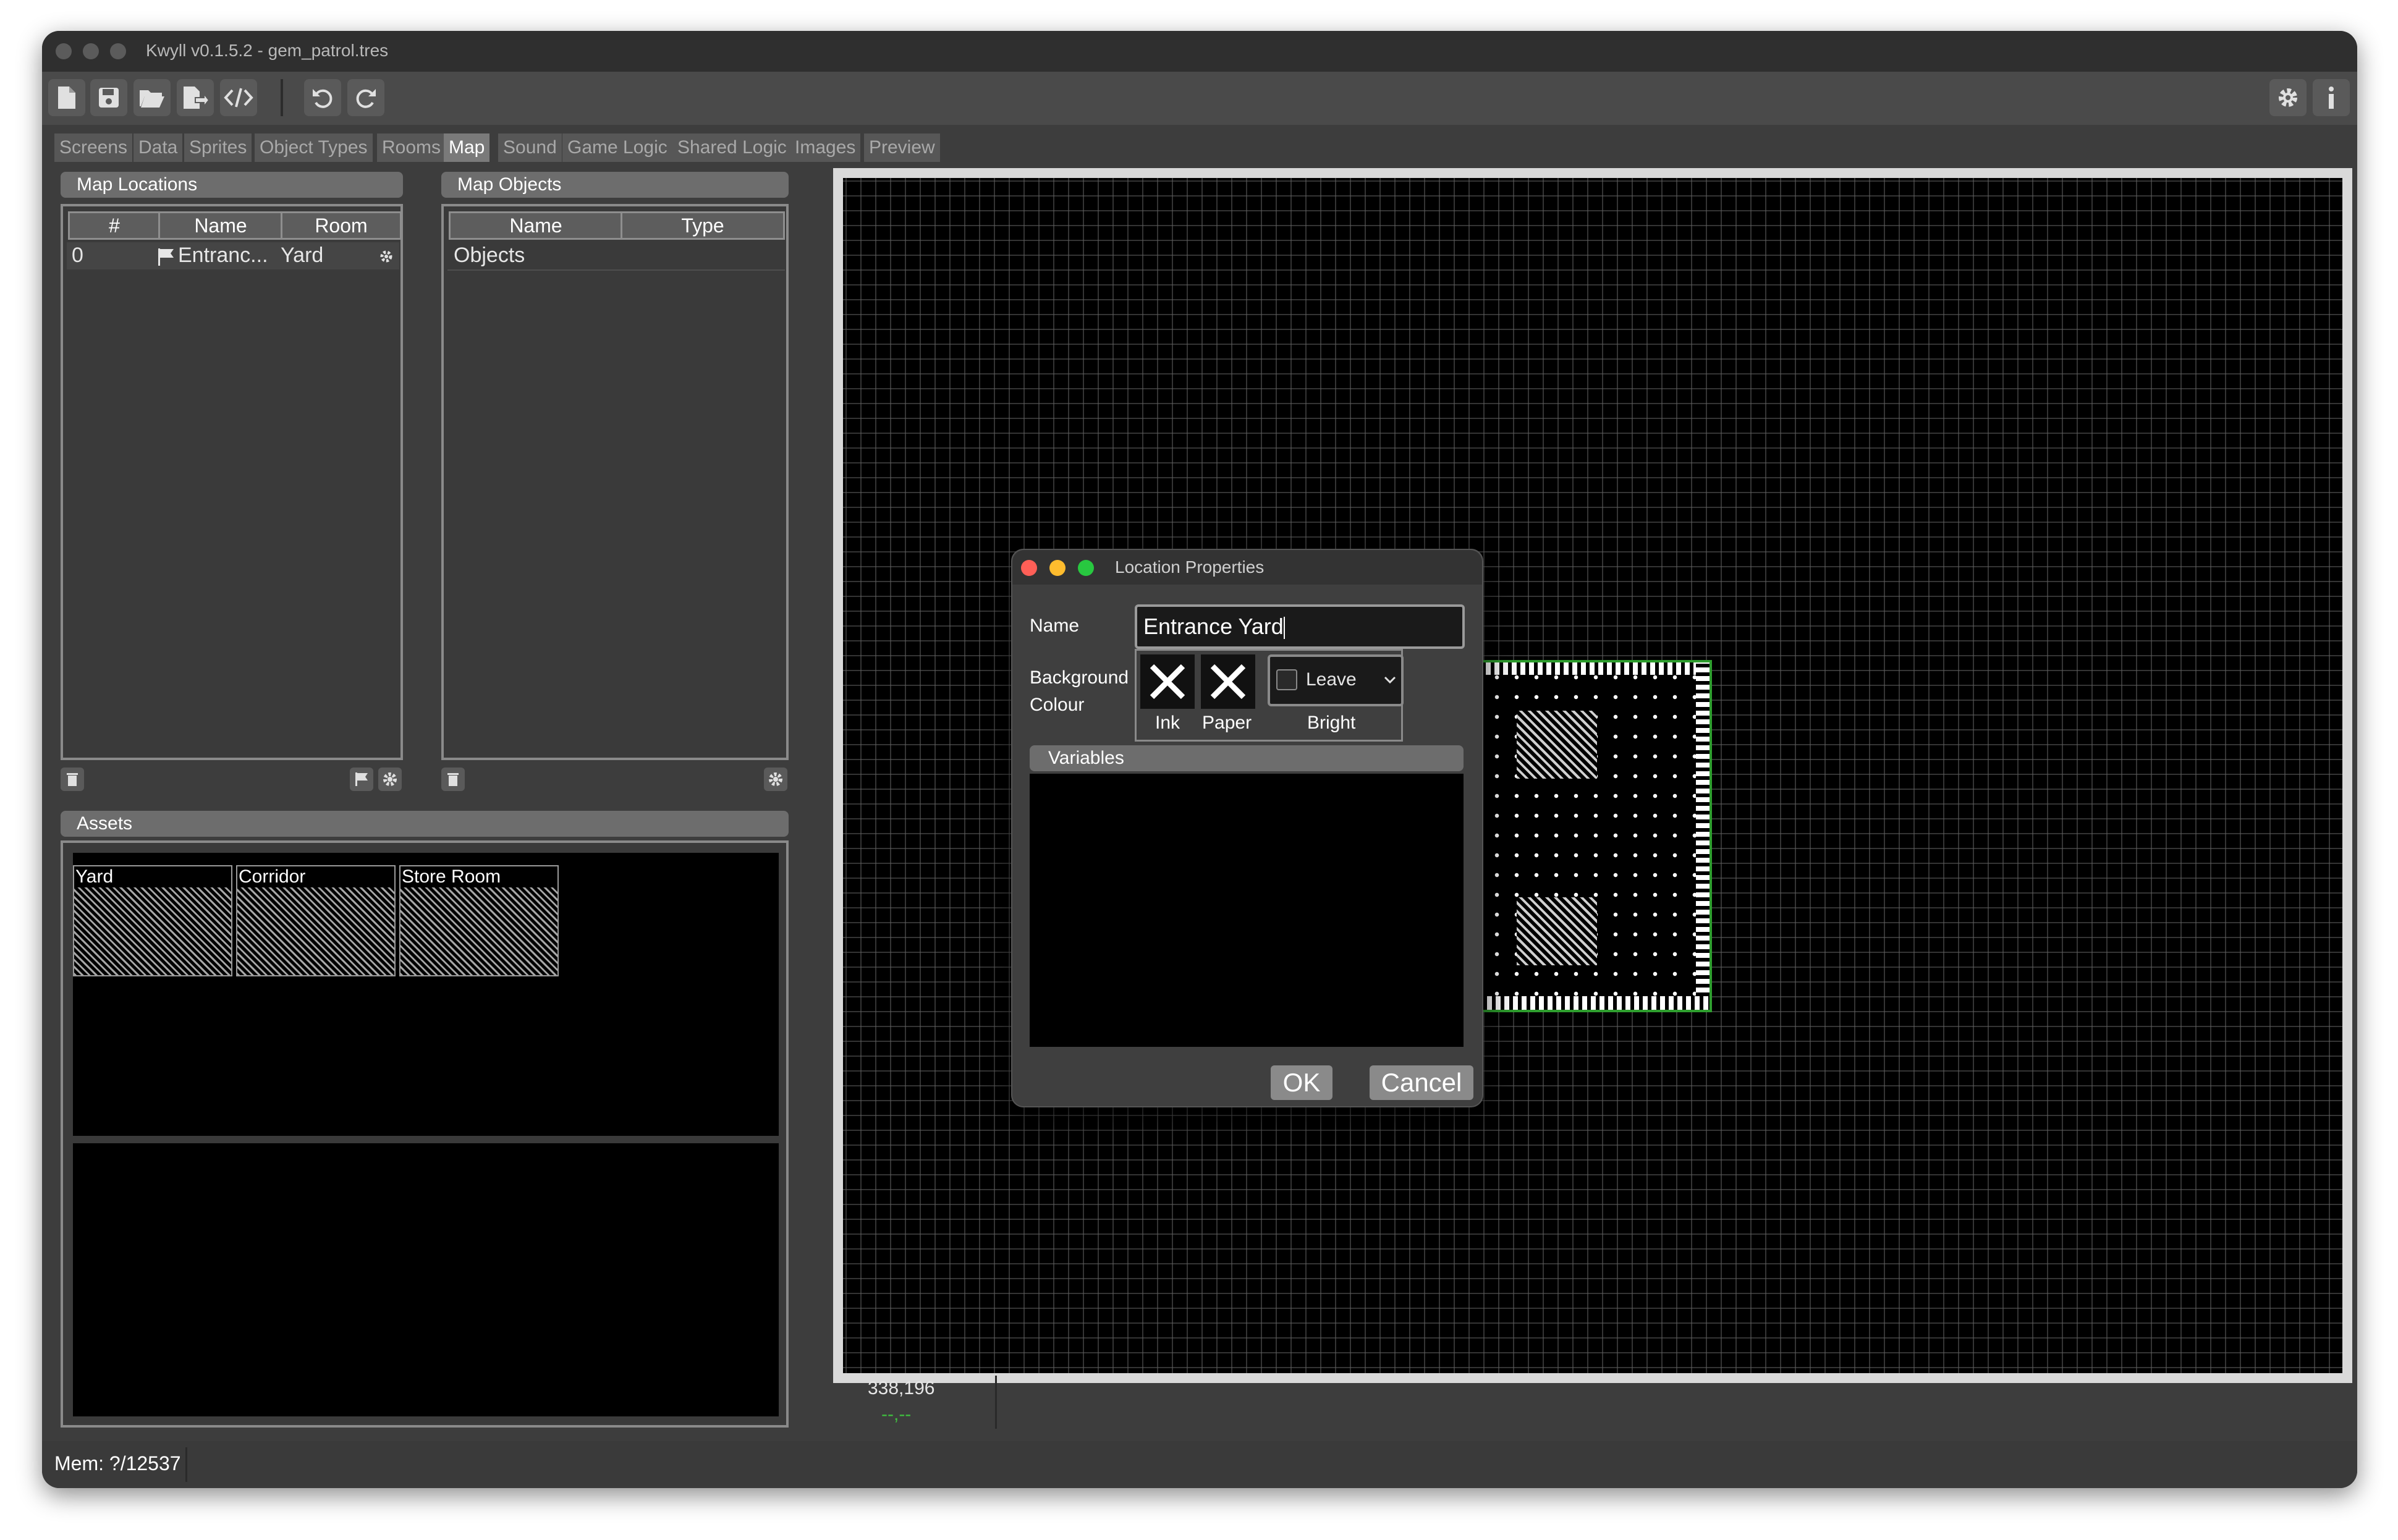 This screenshot has width=2398, height=1540. What do you see at coordinates (218, 147) in the screenshot?
I see `tab-sprites: Sprites` at bounding box center [218, 147].